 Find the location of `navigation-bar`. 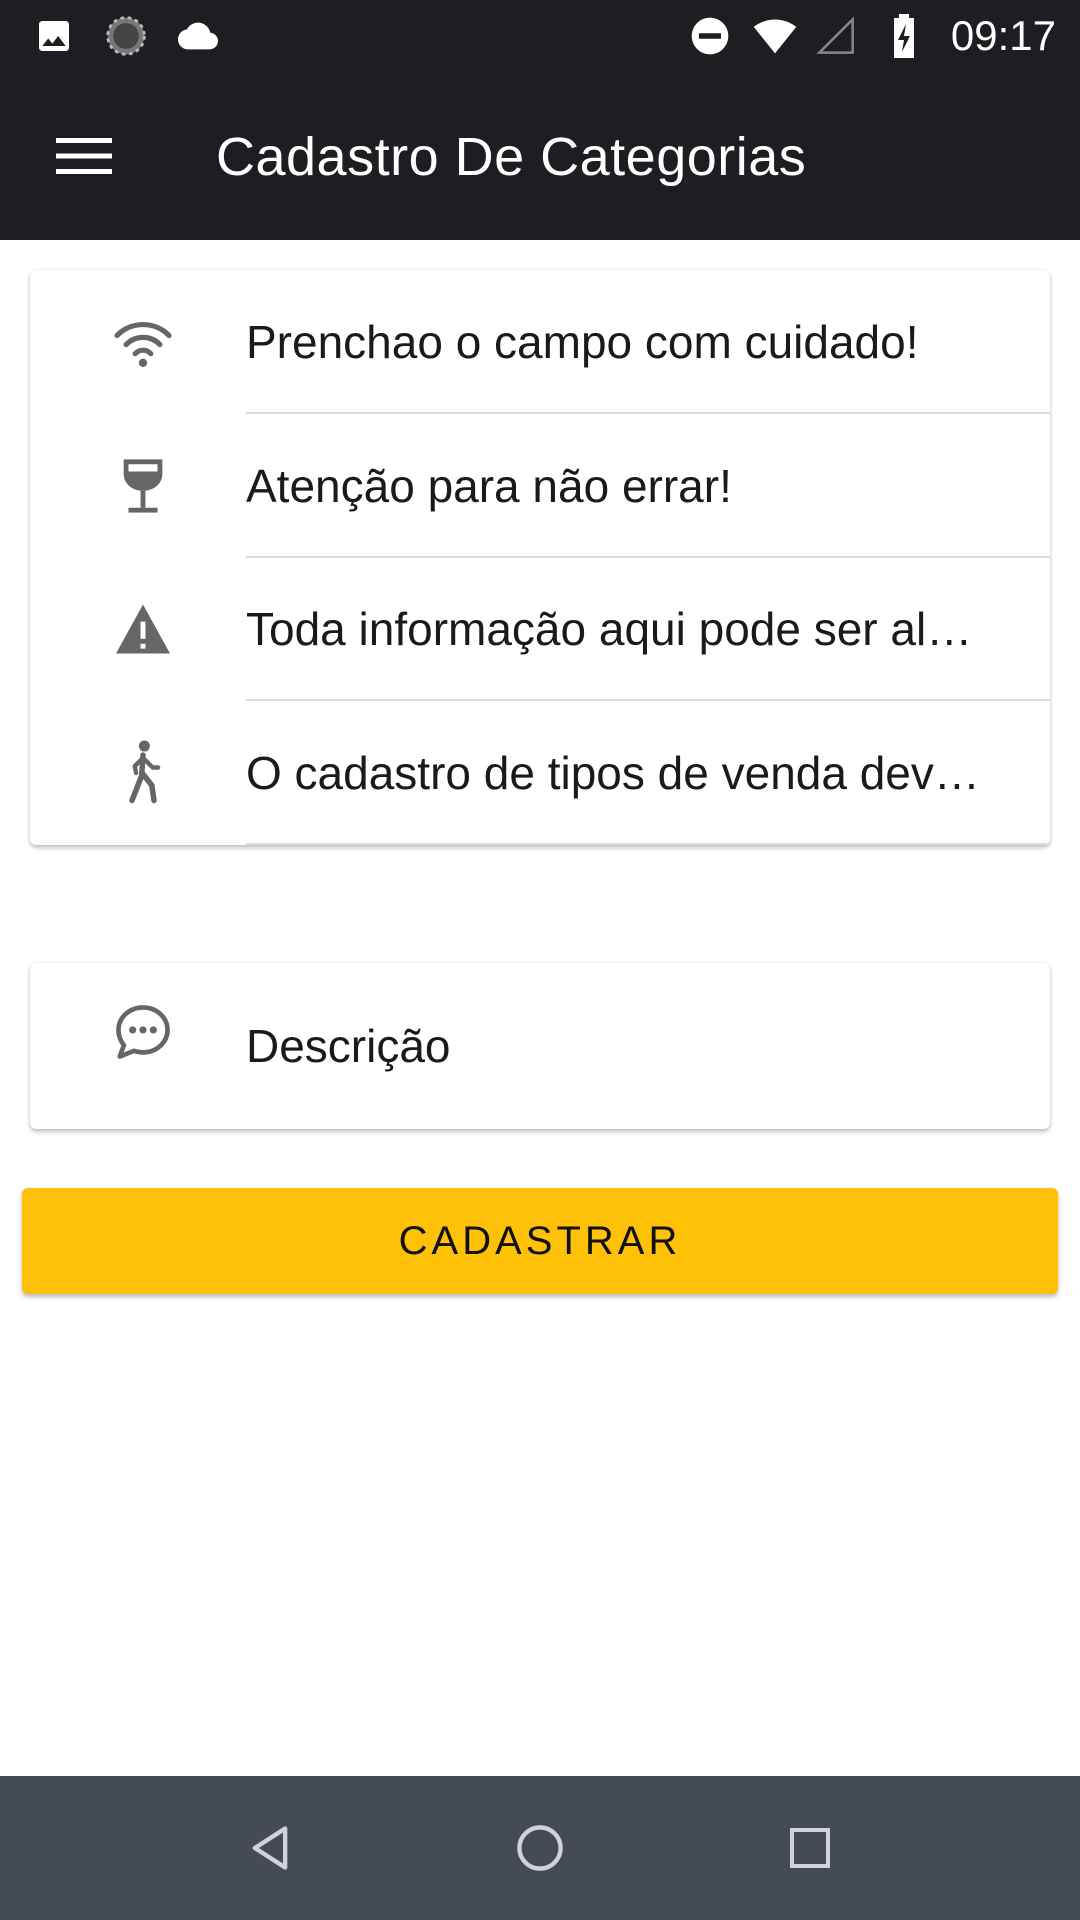

navigation-bar is located at coordinates (540, 1848).